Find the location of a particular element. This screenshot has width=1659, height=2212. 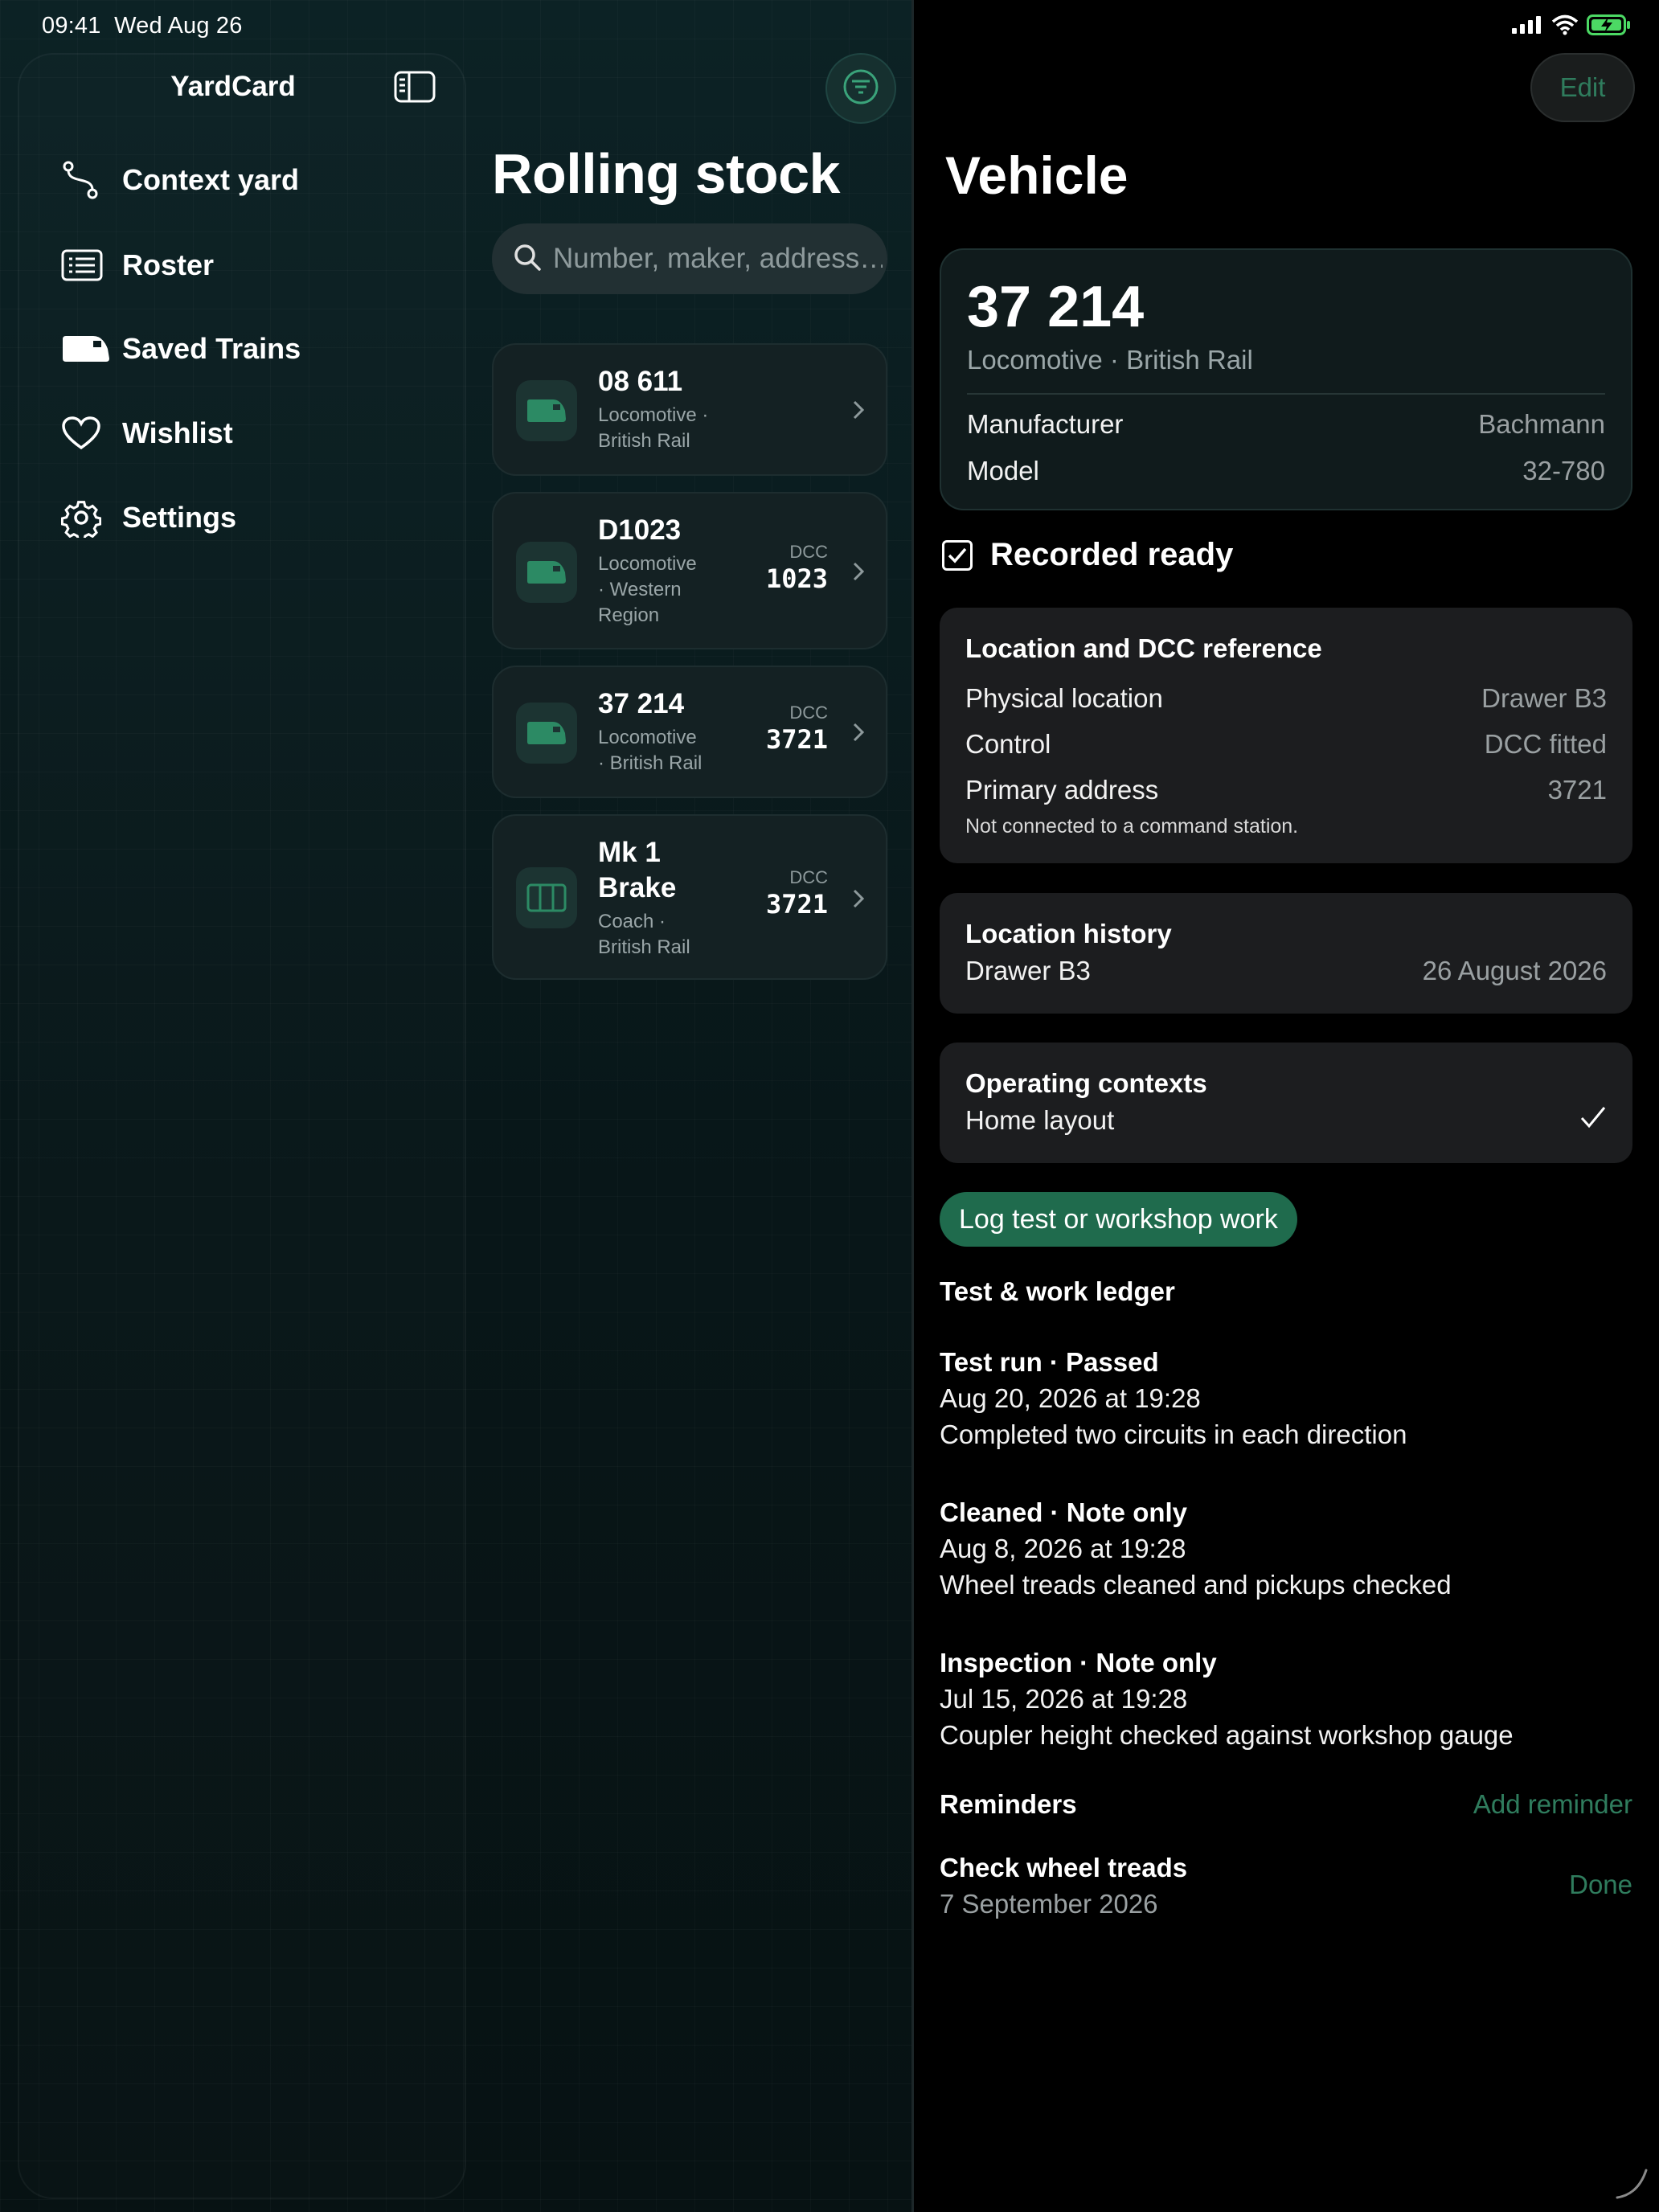

dcc-address: DCC 1023 is located at coordinates (797, 568).